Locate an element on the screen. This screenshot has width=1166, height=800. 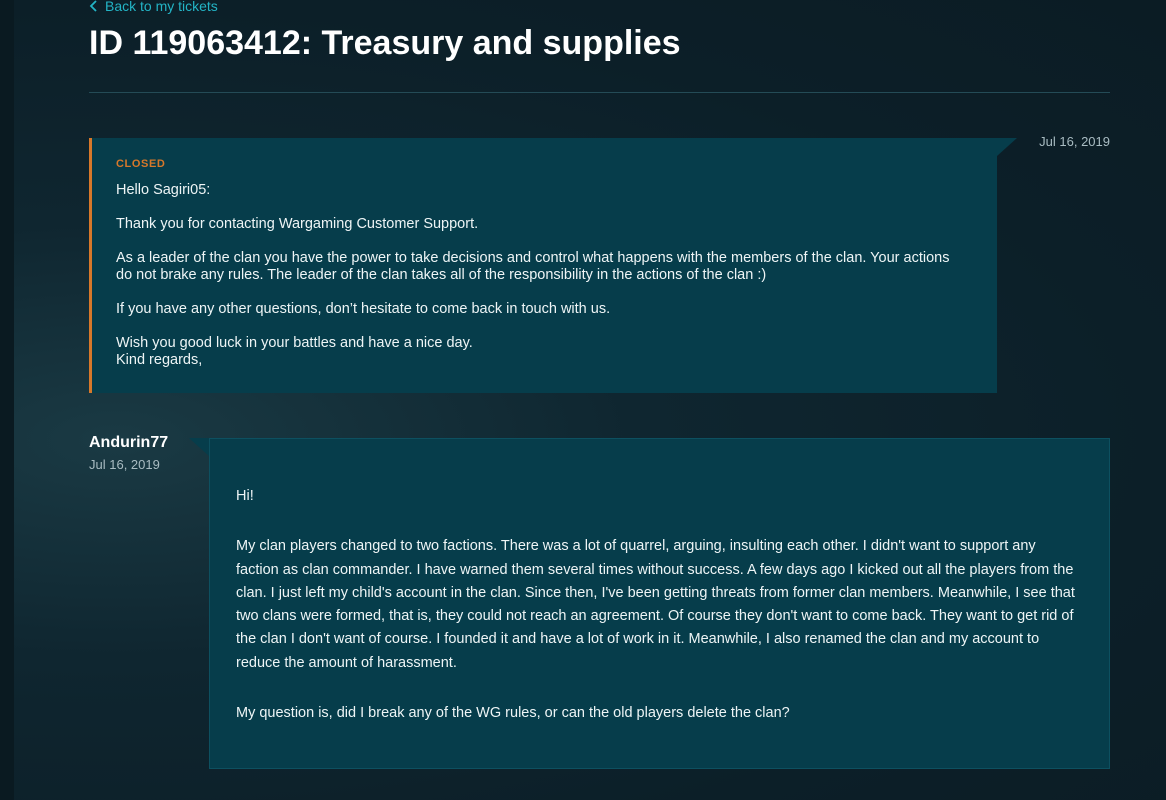
left-edge-strip is located at coordinates (7, 400).